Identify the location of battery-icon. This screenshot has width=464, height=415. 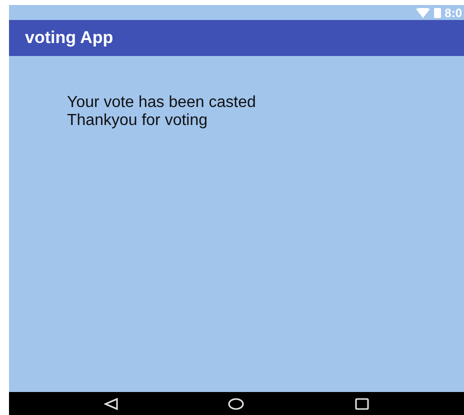
(437, 12).